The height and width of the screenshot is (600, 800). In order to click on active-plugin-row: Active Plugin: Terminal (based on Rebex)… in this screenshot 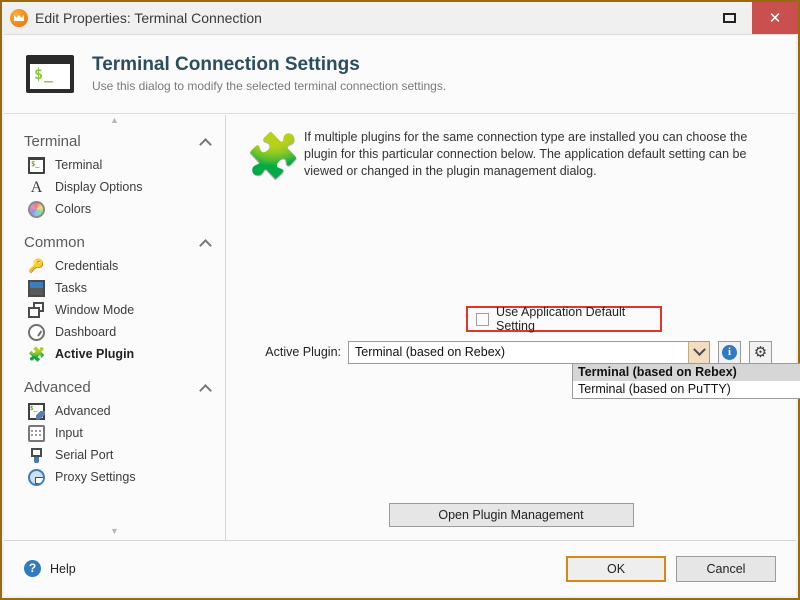, I will do `click(511, 352)`.